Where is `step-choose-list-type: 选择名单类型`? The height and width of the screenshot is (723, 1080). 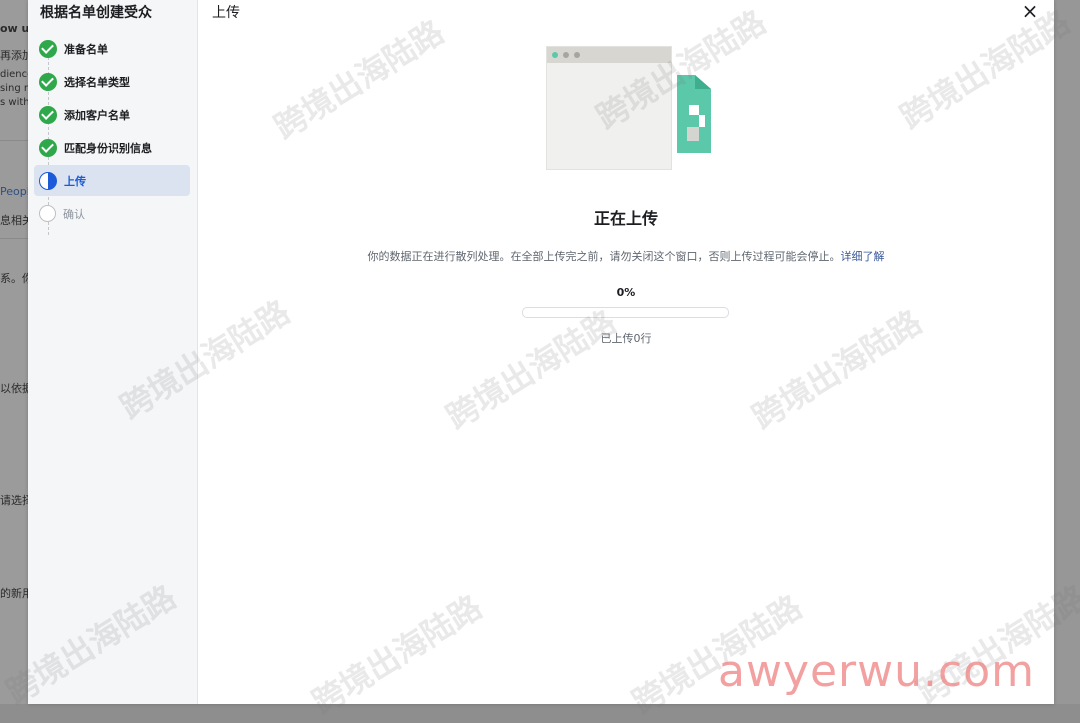
step-choose-list-type: 选择名单类型 is located at coordinates (112, 81).